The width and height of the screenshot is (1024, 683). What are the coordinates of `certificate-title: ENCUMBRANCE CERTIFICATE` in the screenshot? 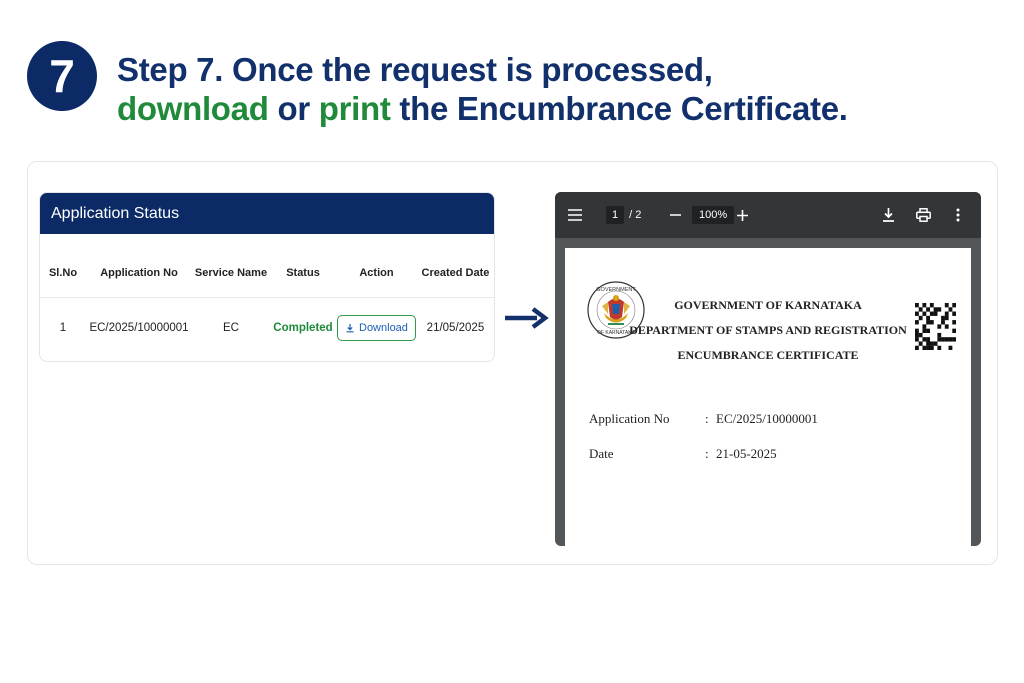 It's located at (768, 355).